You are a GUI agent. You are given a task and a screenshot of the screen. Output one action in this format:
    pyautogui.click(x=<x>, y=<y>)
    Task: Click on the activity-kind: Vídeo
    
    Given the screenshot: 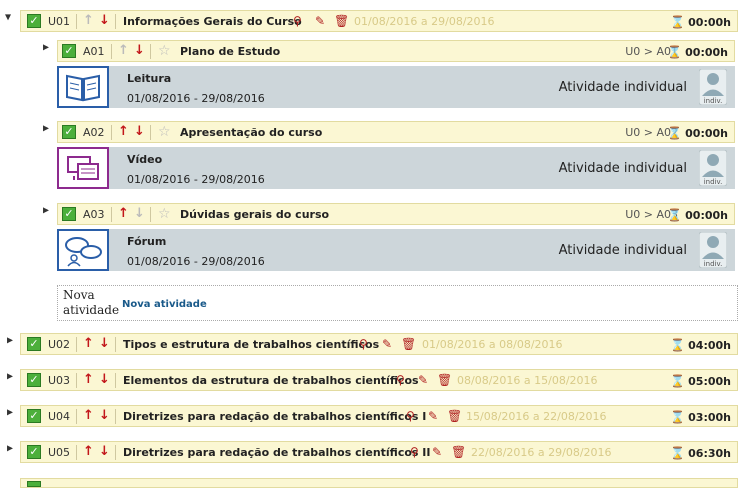 What is the action you would take?
    pyautogui.click(x=145, y=159)
    